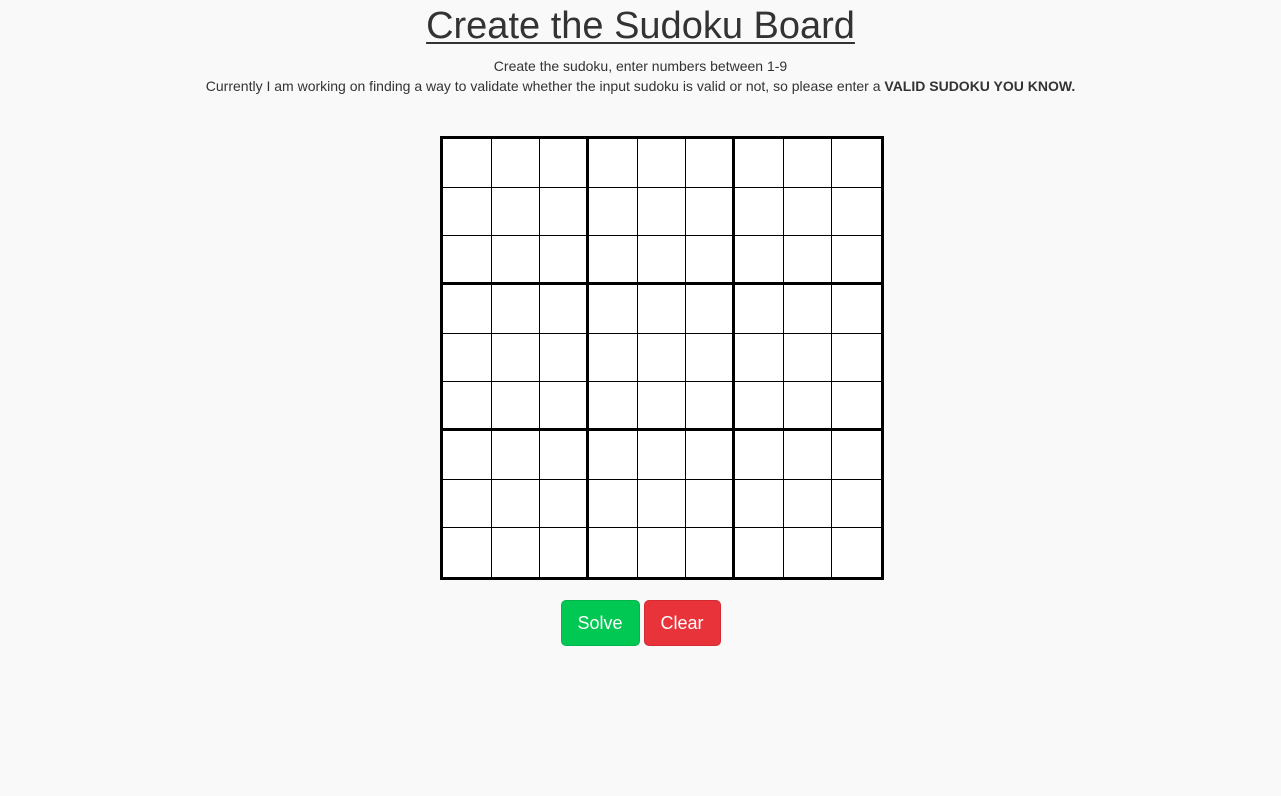  What do you see at coordinates (564, 260) in the screenshot?
I see `sudoku-cell-r3-c3` at bounding box center [564, 260].